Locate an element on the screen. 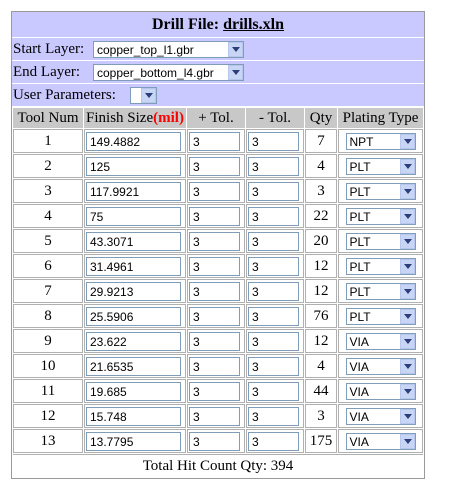  finish-size-input: 15.748 is located at coordinates (133, 416).